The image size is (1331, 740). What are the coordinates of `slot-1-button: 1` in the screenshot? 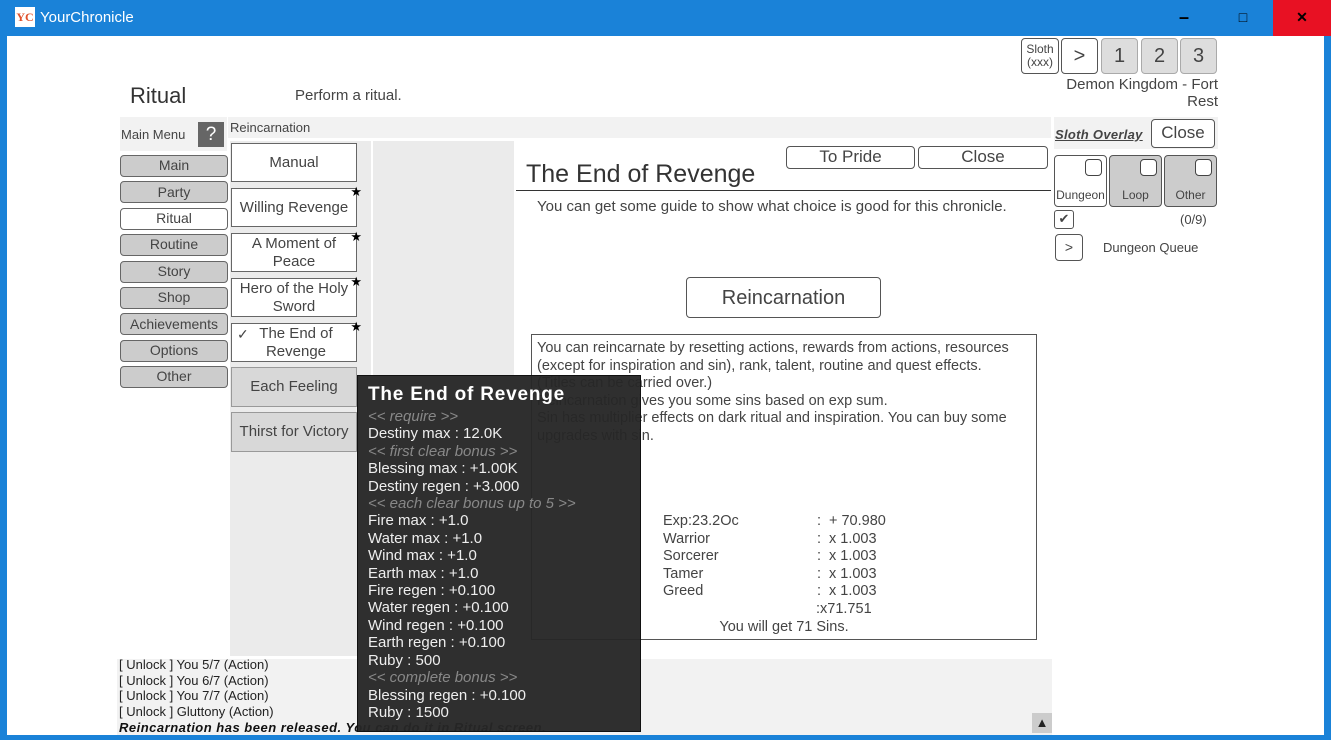 It's located at (1119, 56).